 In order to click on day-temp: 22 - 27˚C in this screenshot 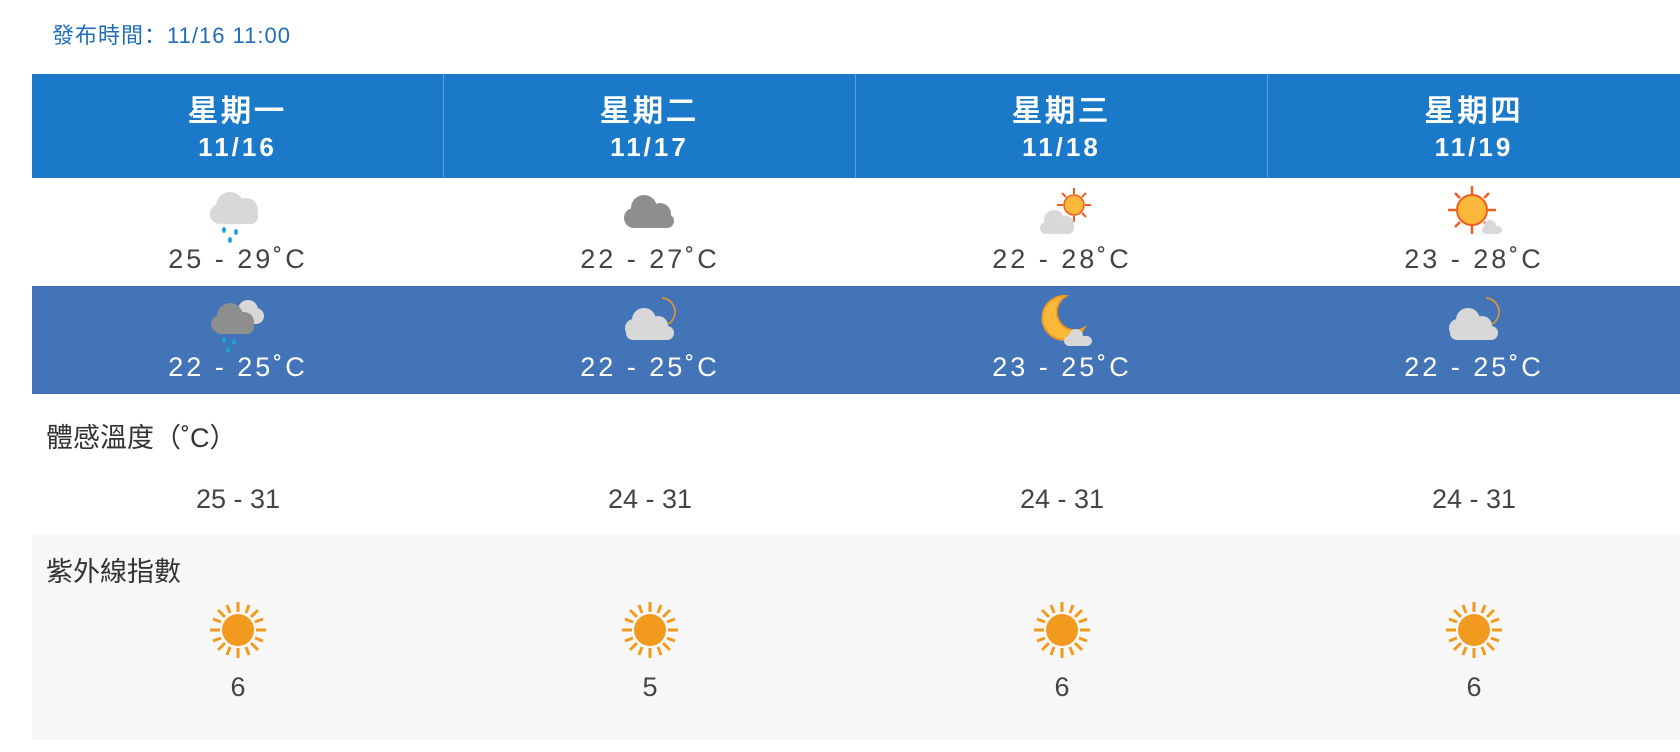, I will do `click(650, 259)`.